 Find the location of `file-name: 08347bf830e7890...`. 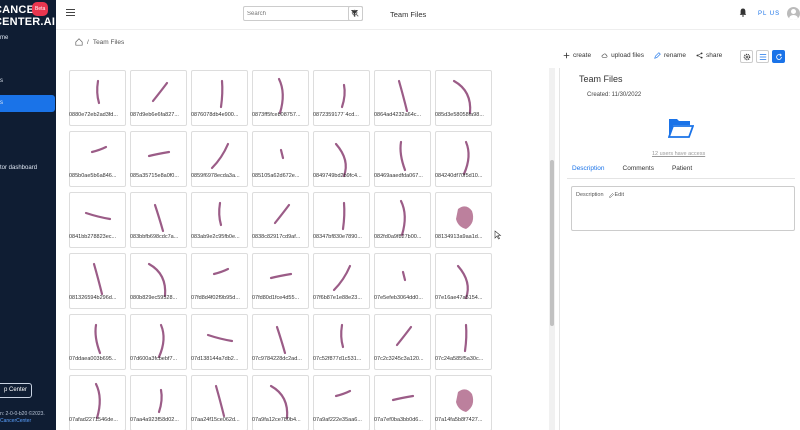

file-name: 08347bf830e7890... is located at coordinates (337, 237).